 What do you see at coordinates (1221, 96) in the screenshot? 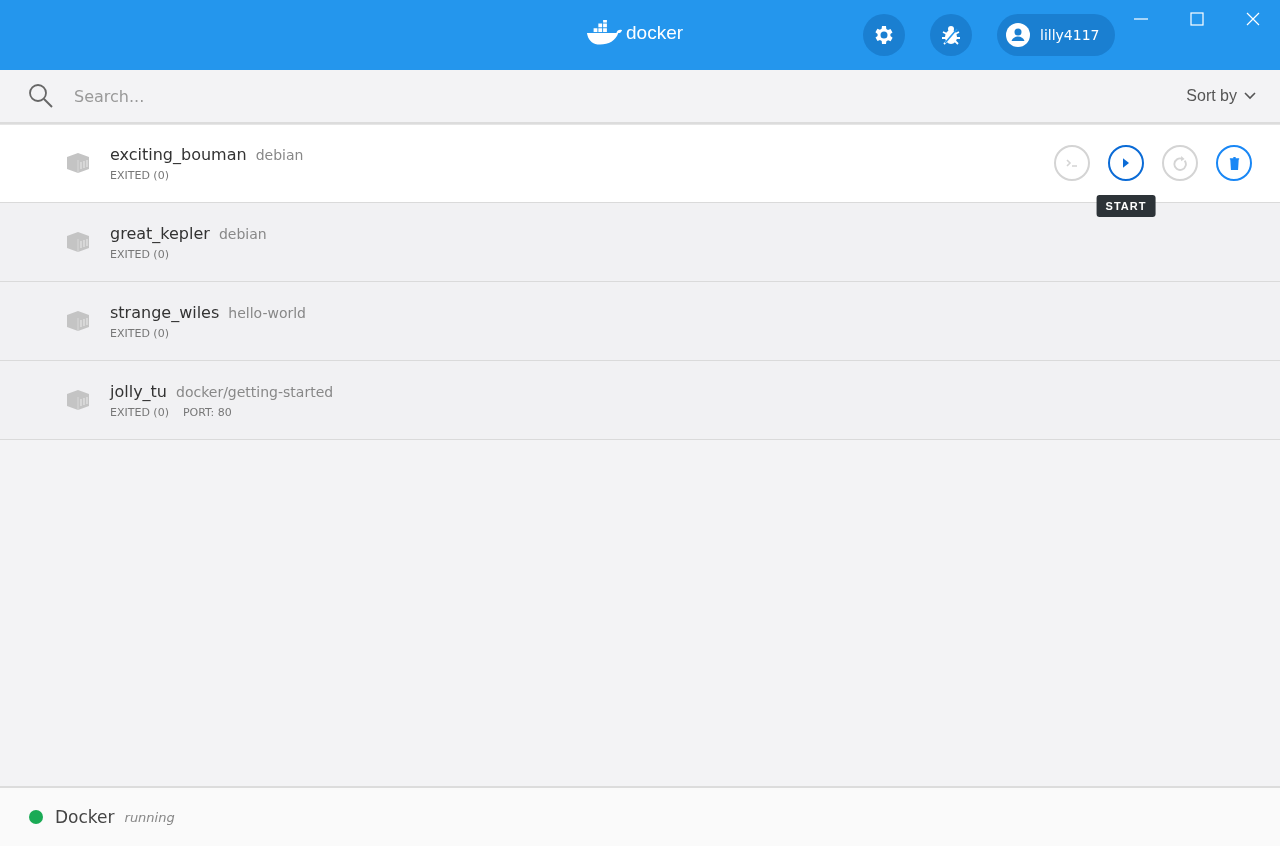
I see `sort-by-button: Sort by` at bounding box center [1221, 96].